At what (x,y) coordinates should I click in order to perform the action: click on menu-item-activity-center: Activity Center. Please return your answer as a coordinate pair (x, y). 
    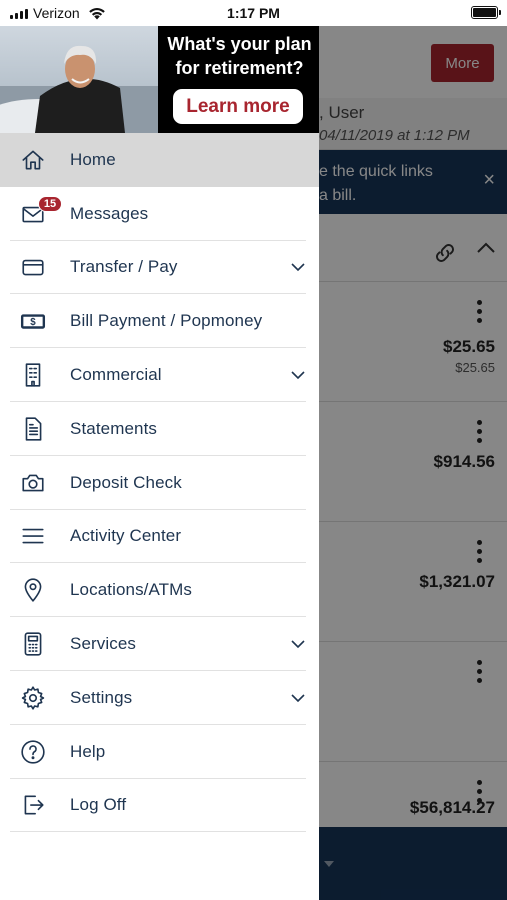
    Looking at the image, I should click on (159, 537).